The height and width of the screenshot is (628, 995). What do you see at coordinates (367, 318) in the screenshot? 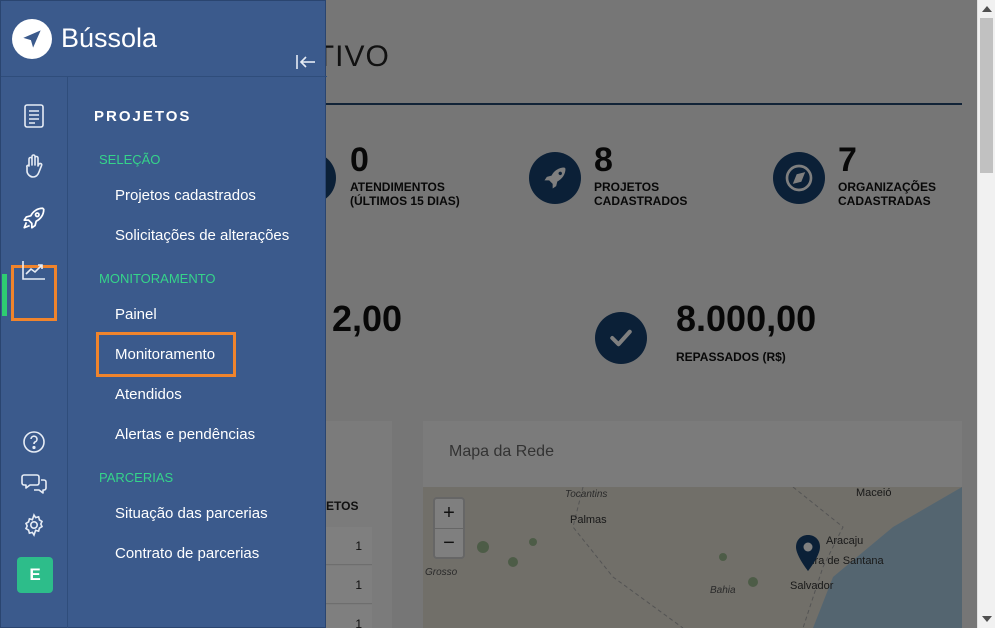
I see `amount-partial-value: 2,00` at bounding box center [367, 318].